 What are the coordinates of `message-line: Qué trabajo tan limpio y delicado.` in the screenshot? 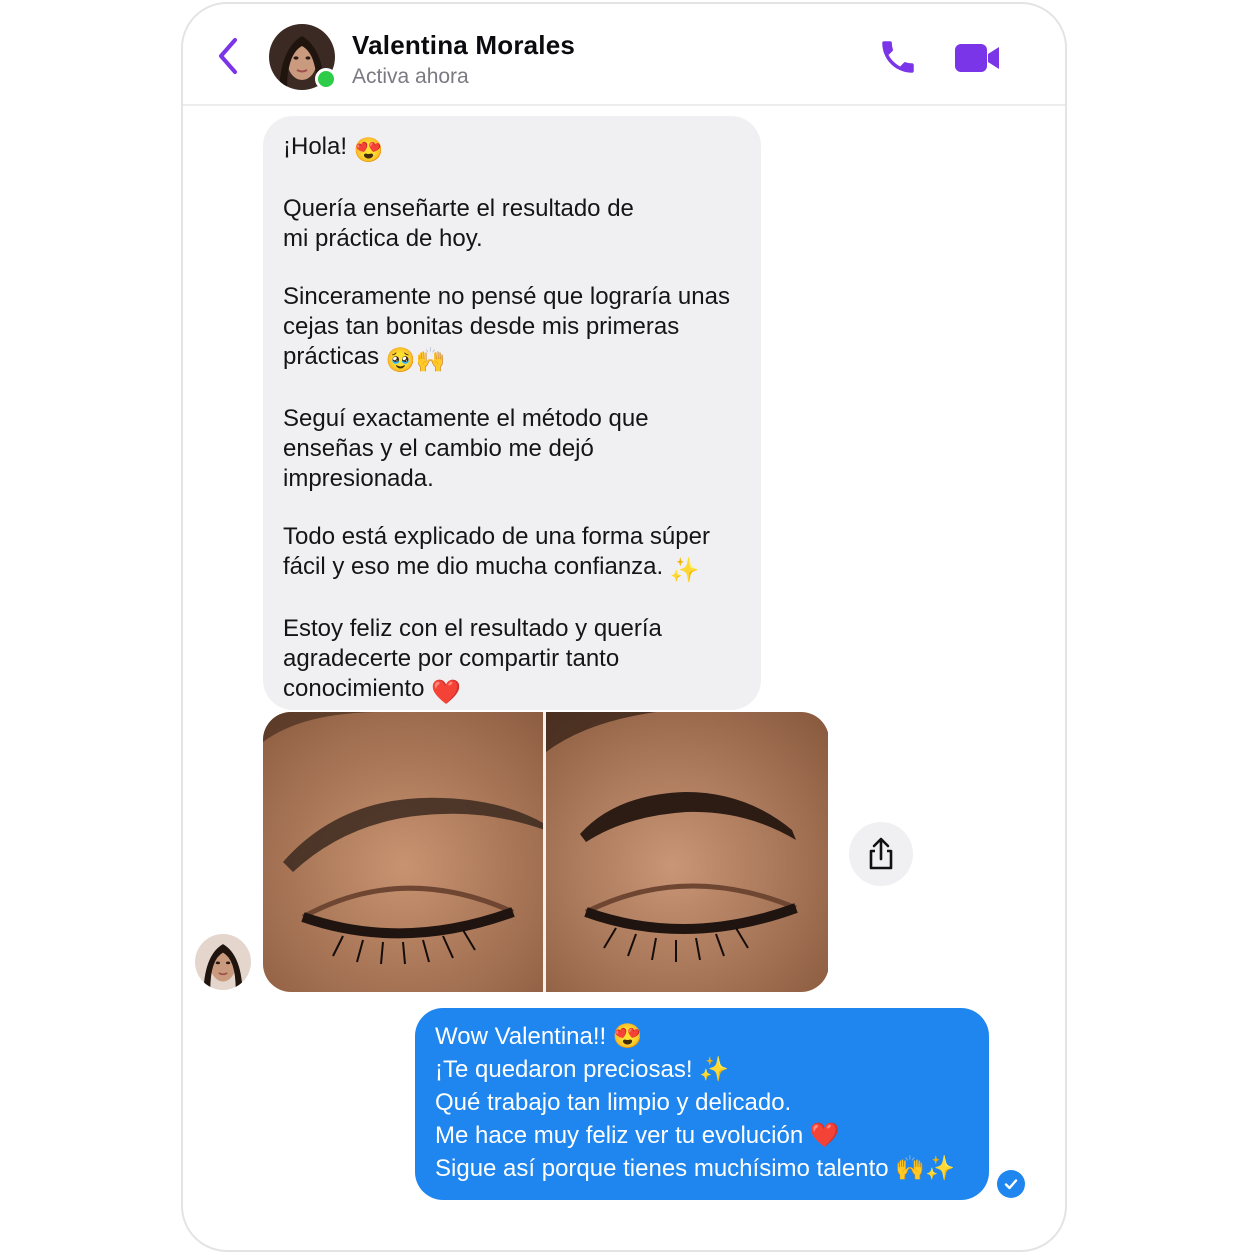 It's located at (613, 1102).